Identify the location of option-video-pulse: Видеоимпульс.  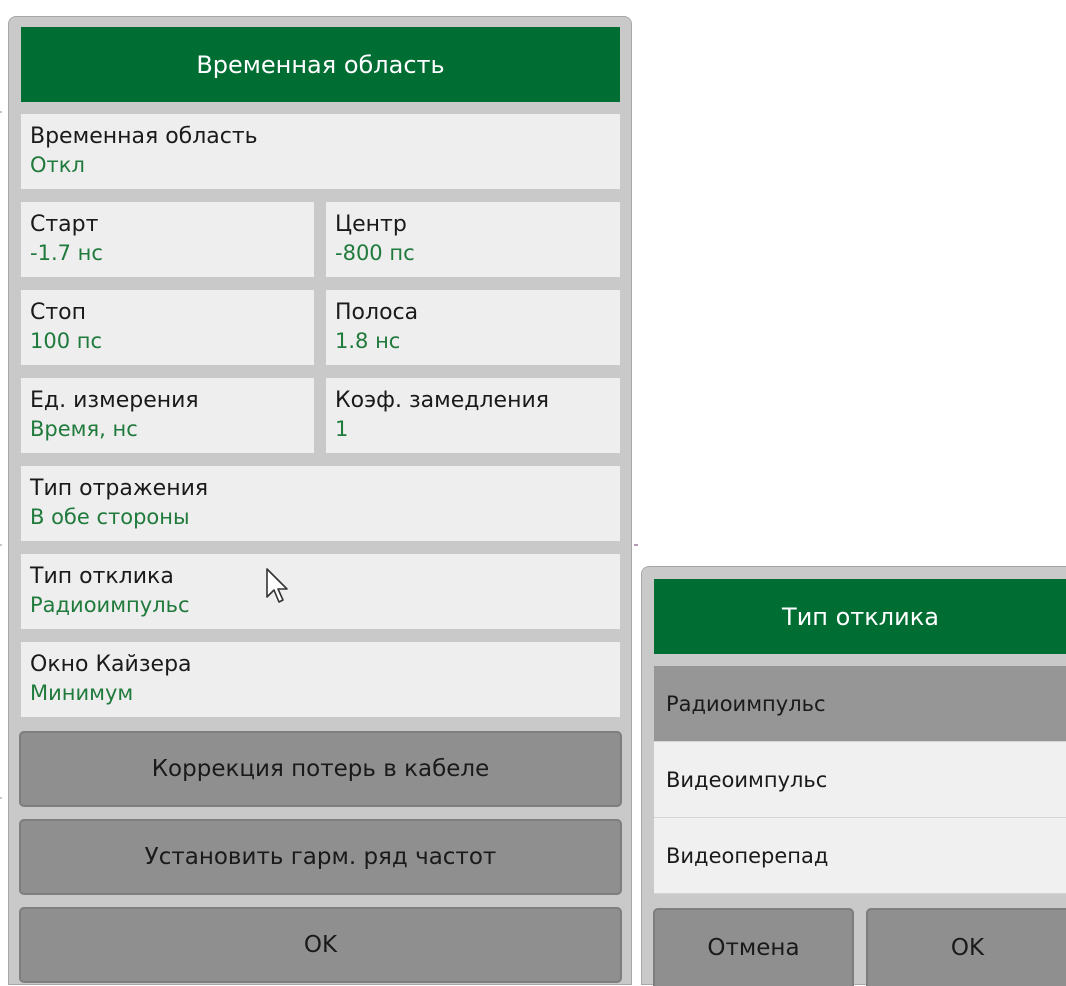
(860, 780).